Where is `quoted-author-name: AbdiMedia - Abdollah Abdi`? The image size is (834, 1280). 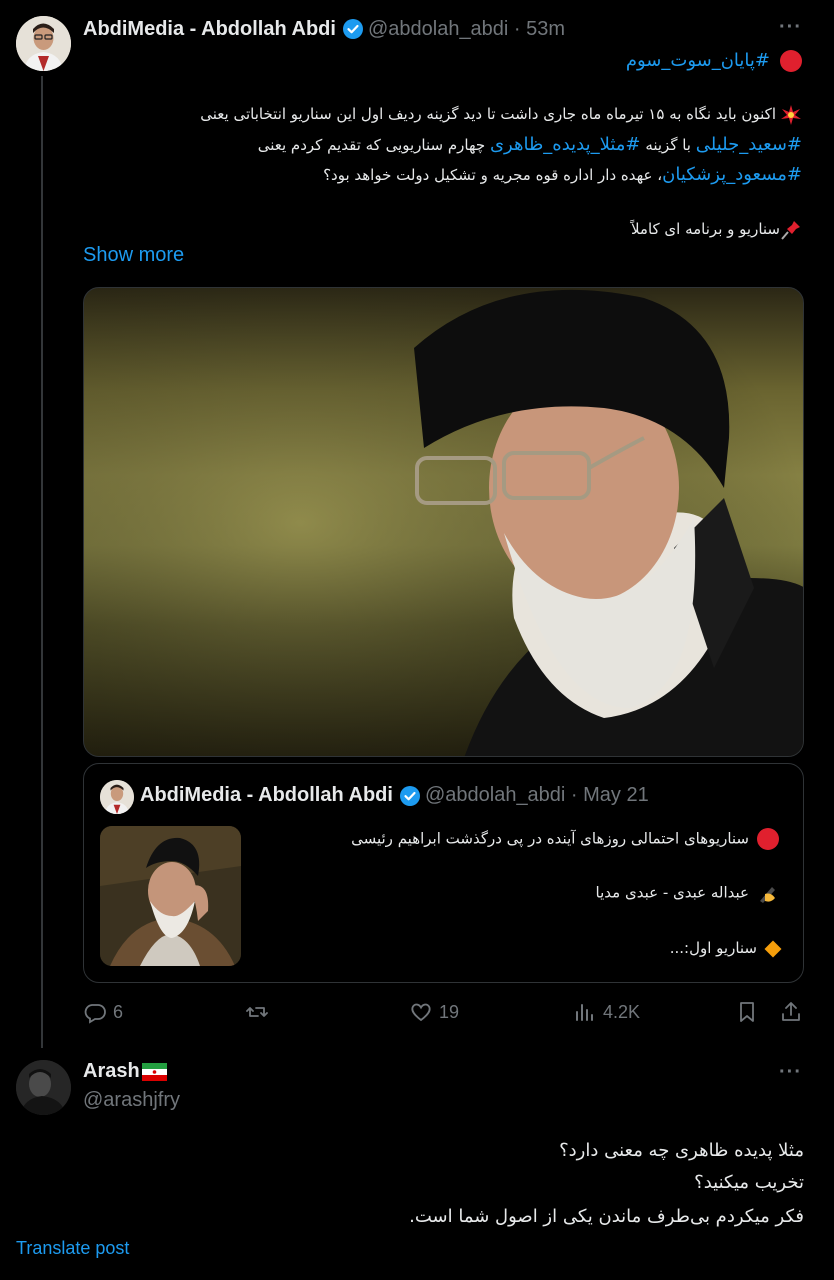
quoted-author-name: AbdiMedia - Abdollah Abdi is located at coordinates (266, 795).